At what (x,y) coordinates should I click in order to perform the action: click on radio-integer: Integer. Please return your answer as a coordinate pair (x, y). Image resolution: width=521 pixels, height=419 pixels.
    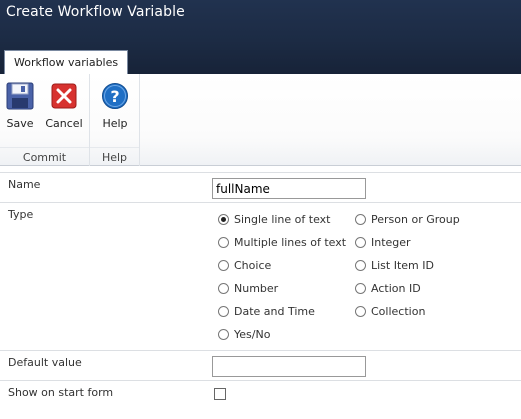
    Looking at the image, I should click on (383, 242).